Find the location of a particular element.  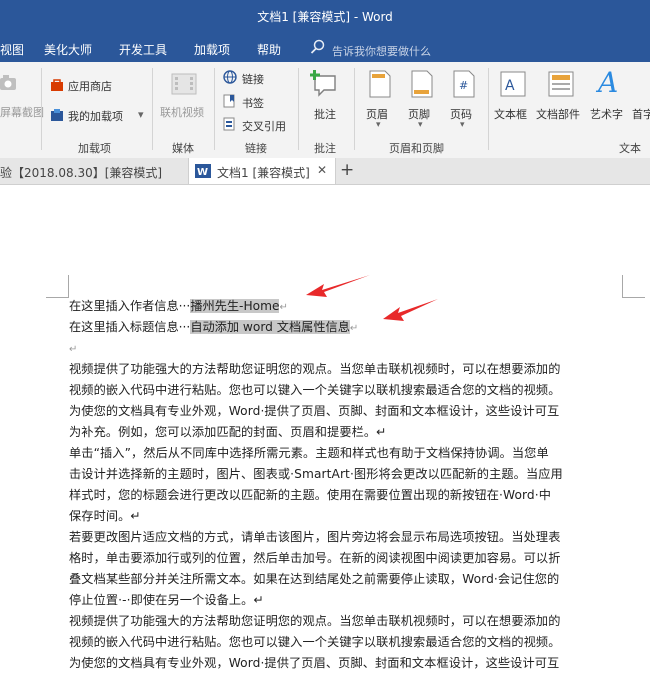

tab-previous-label: 验【2018.08.30】[兼容模式] is located at coordinates (81, 173).